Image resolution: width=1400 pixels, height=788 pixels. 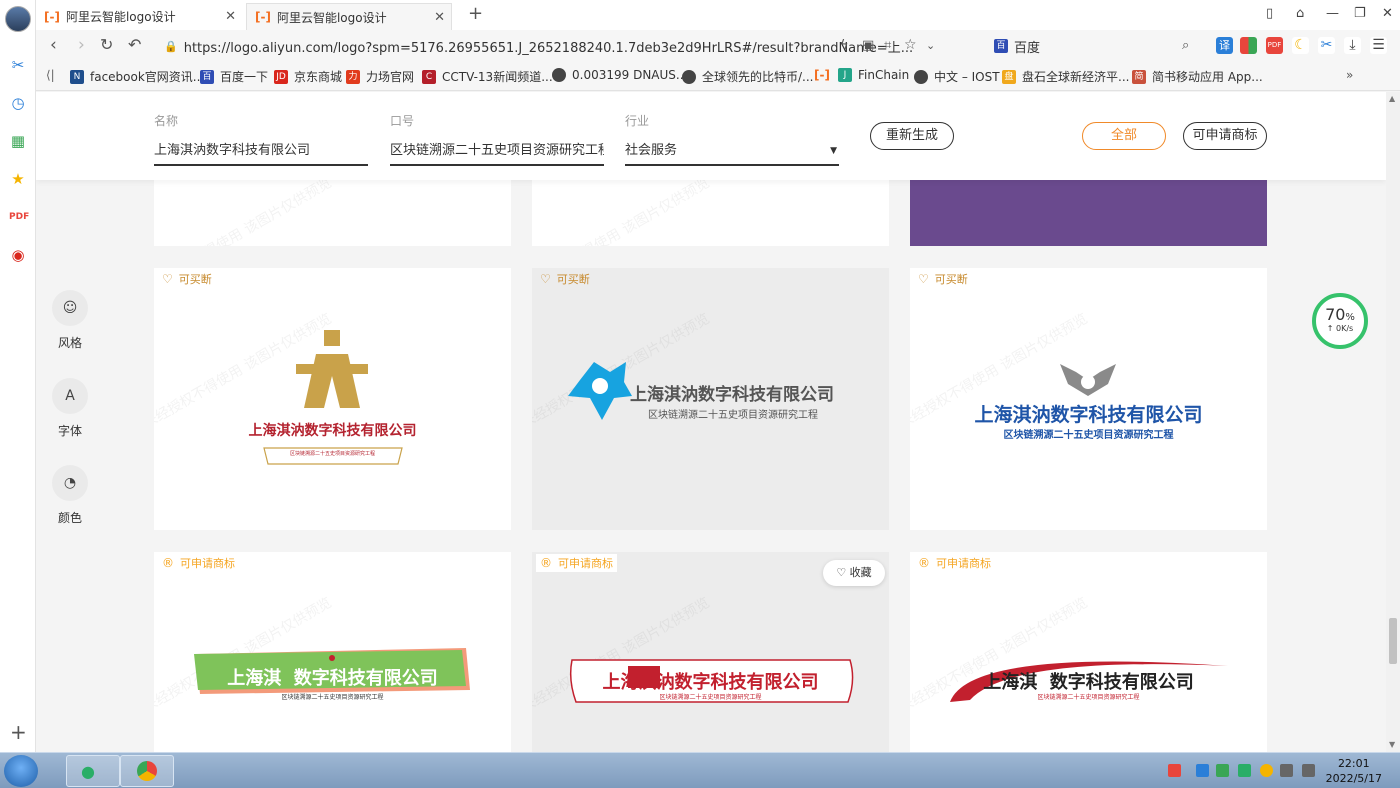 What do you see at coordinates (19, 217) in the screenshot?
I see `pdf-icon: PDF` at bounding box center [19, 217].